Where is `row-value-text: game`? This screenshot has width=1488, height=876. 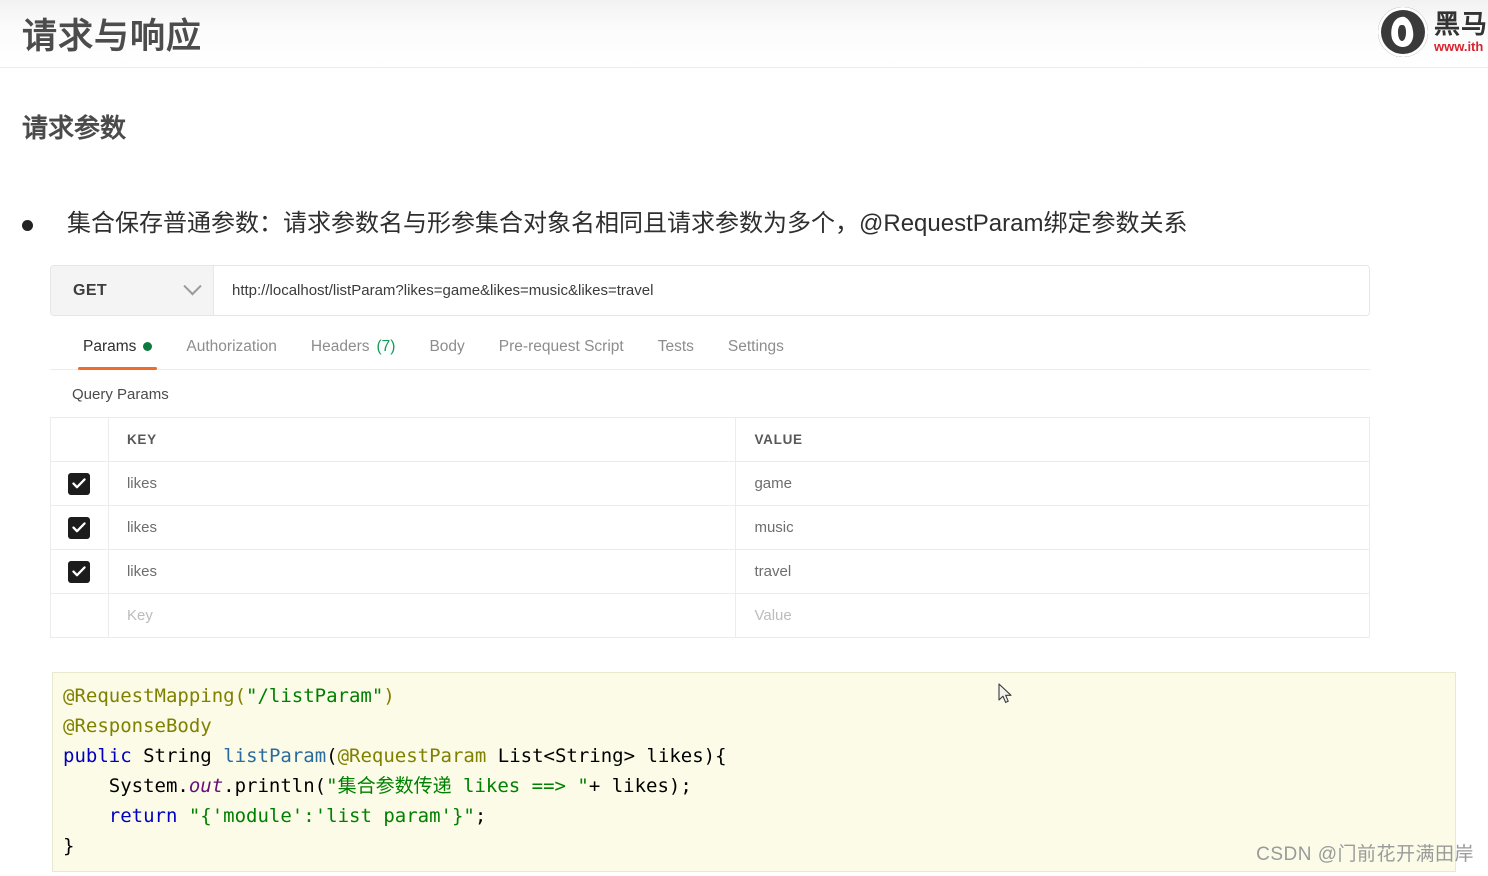
row-value-text: game is located at coordinates (773, 483).